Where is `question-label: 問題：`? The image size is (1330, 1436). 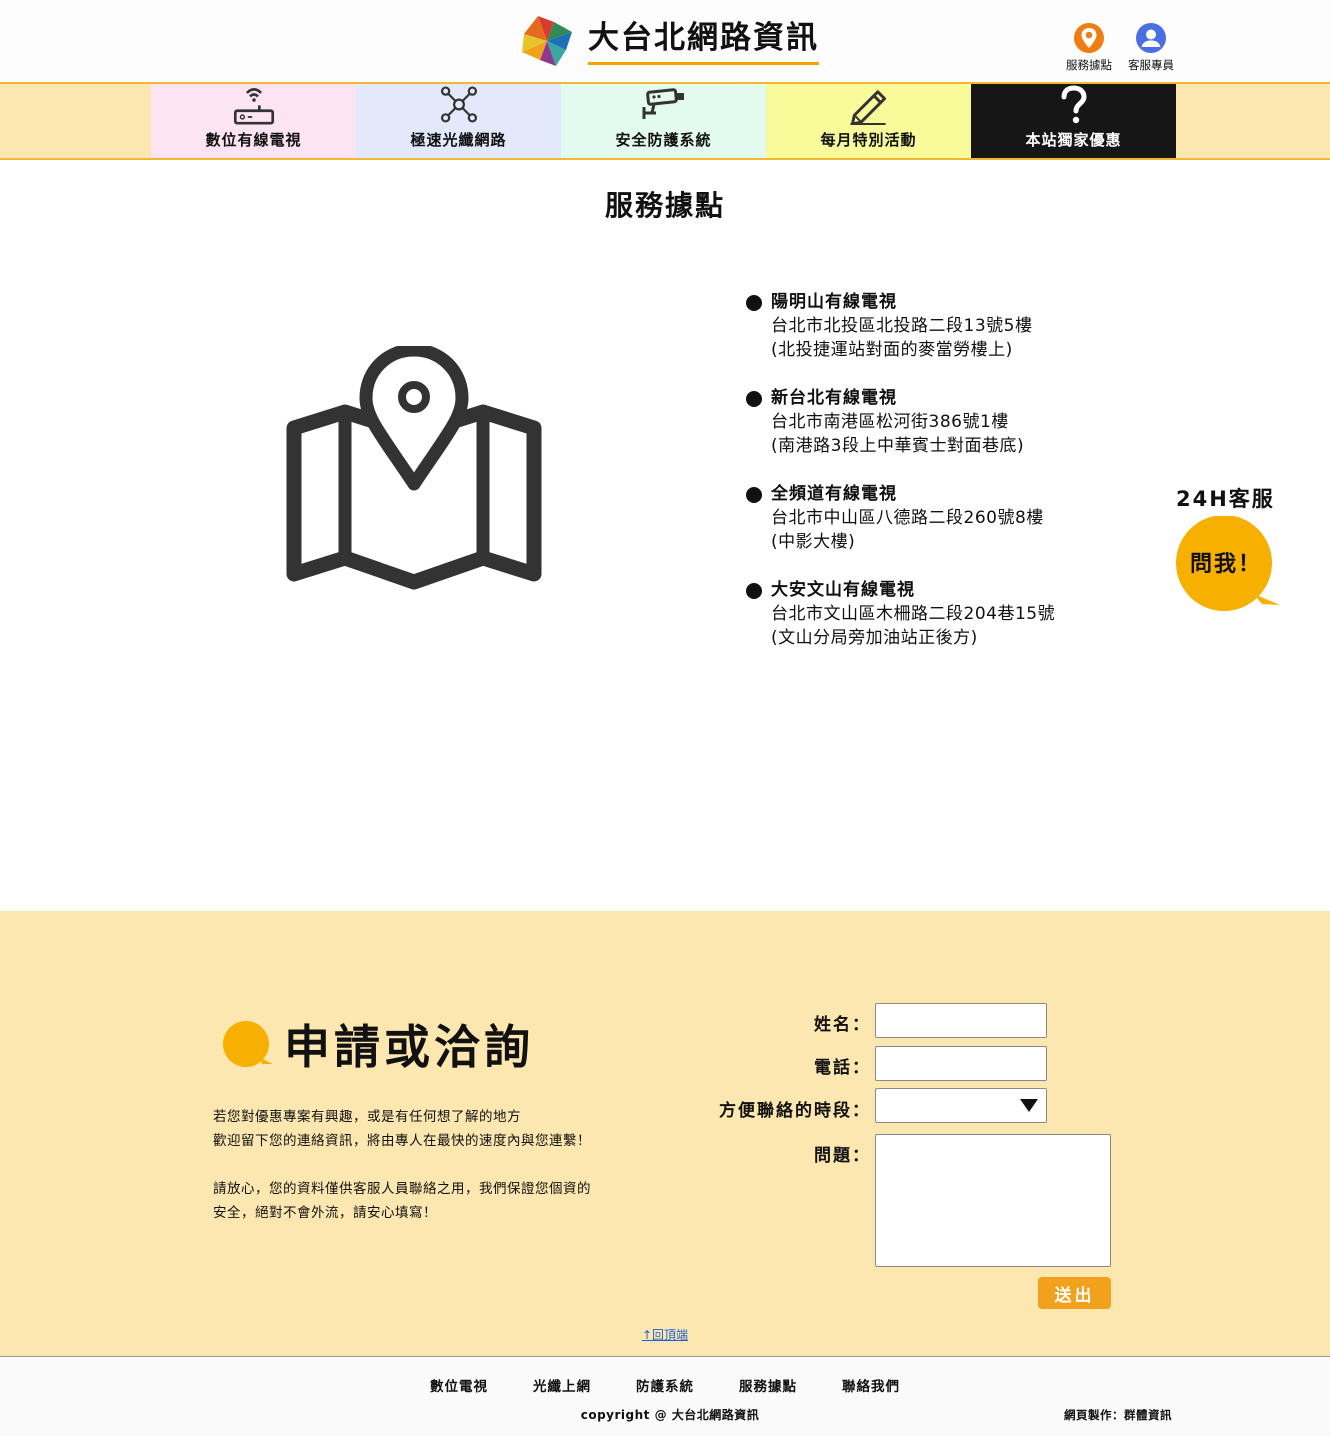 question-label: 問題： is located at coordinates (842, 1156).